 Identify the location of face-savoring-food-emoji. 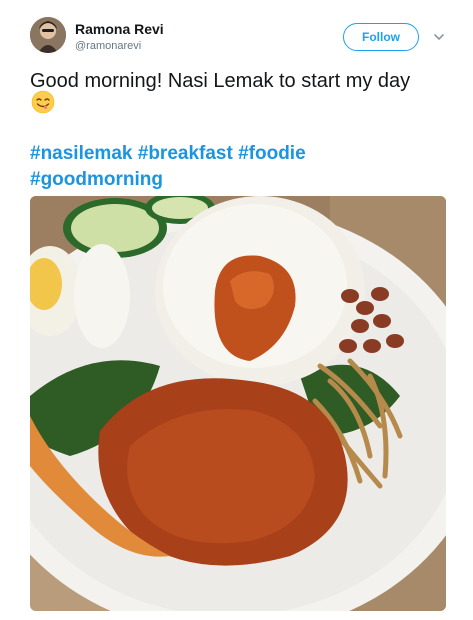
(43, 102).